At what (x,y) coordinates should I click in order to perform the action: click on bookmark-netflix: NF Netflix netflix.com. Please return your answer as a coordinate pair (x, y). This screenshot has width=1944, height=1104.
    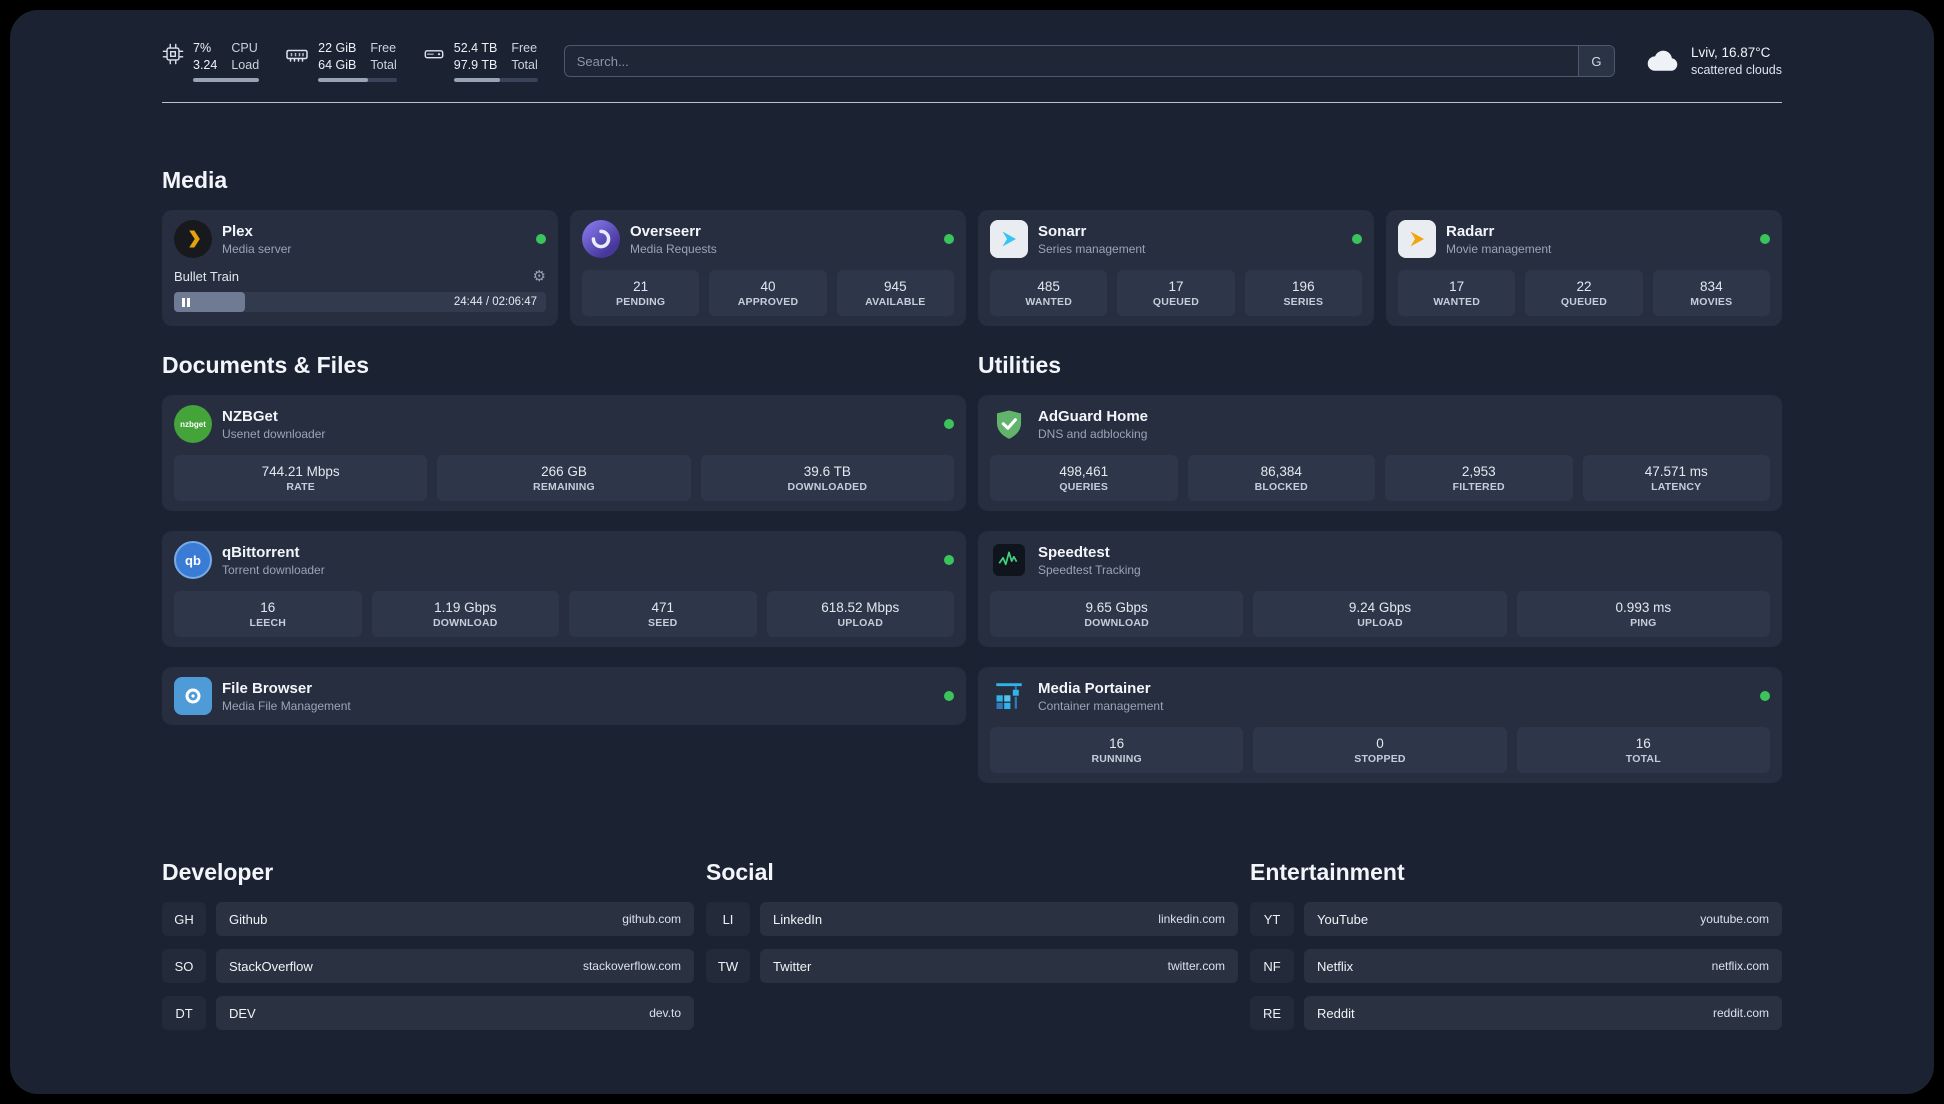
    Looking at the image, I should click on (1516, 966).